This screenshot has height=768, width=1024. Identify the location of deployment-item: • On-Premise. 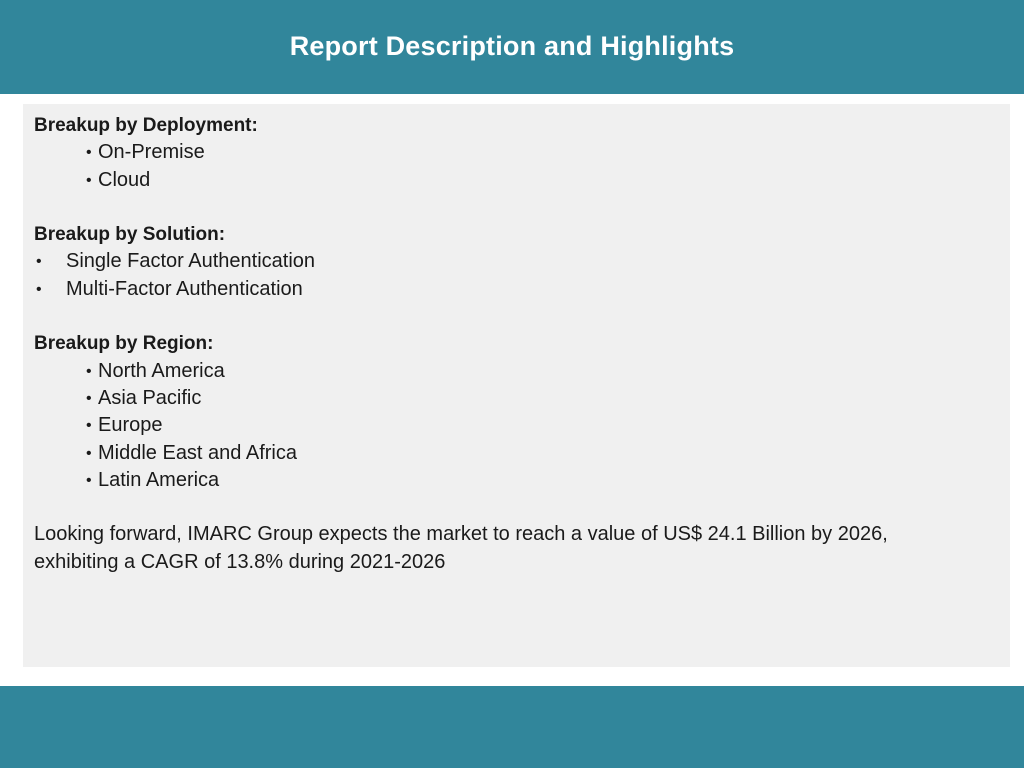
(516, 152).